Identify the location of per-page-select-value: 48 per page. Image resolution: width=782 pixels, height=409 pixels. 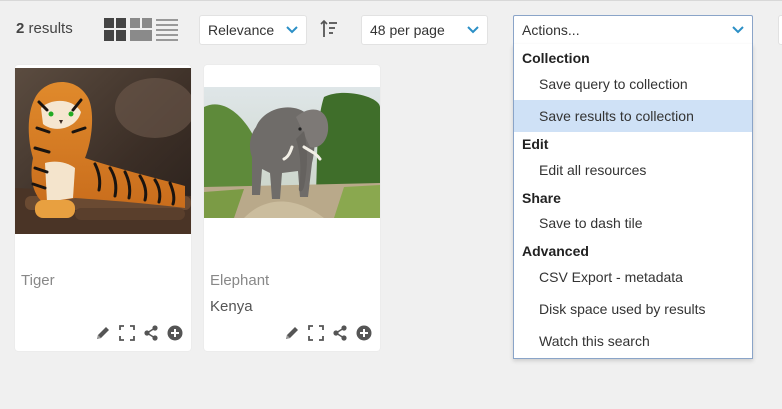
(407, 30).